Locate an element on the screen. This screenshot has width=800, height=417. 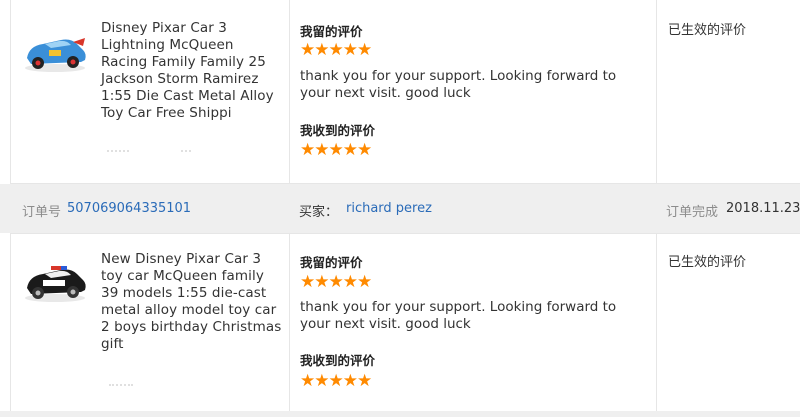
completed-label: 订单完成 is located at coordinates (692, 212).